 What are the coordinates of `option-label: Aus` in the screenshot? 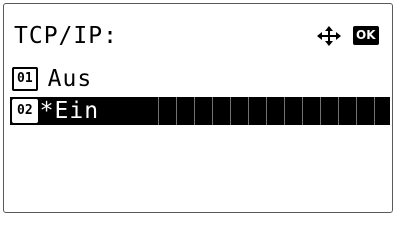 It's located at (70, 79).